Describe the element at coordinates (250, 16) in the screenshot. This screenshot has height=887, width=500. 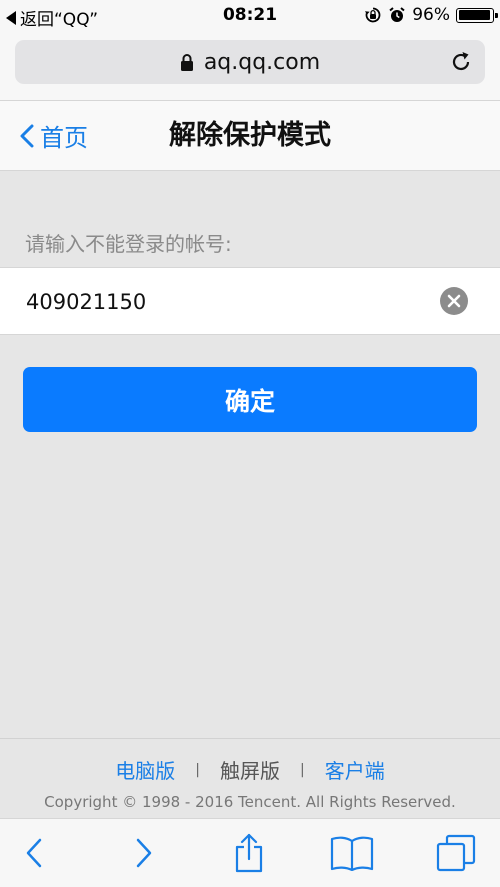
I see `status-bar: 返回“QQ” 08:21 96%` at that location.